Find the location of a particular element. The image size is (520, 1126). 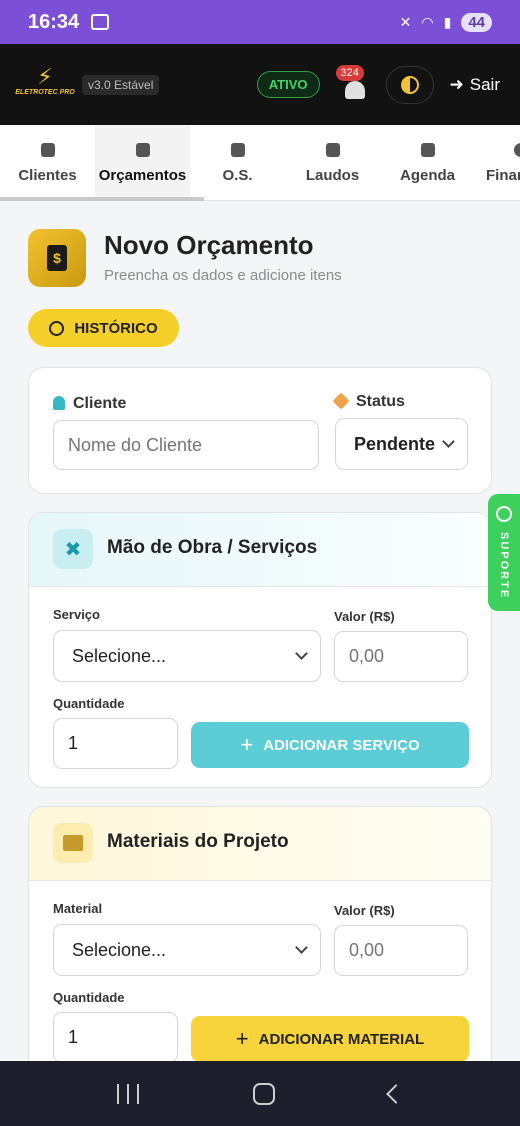

tools-icon: ✖ is located at coordinates (73, 549).